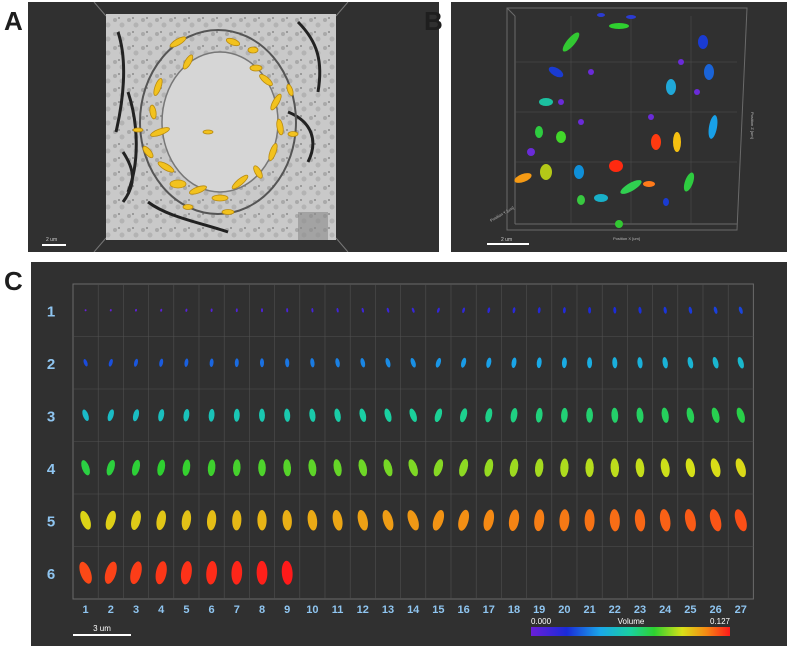 The height and width of the screenshot is (648, 789). What do you see at coordinates (539, 610) in the screenshot?
I see `column-label: 19` at bounding box center [539, 610].